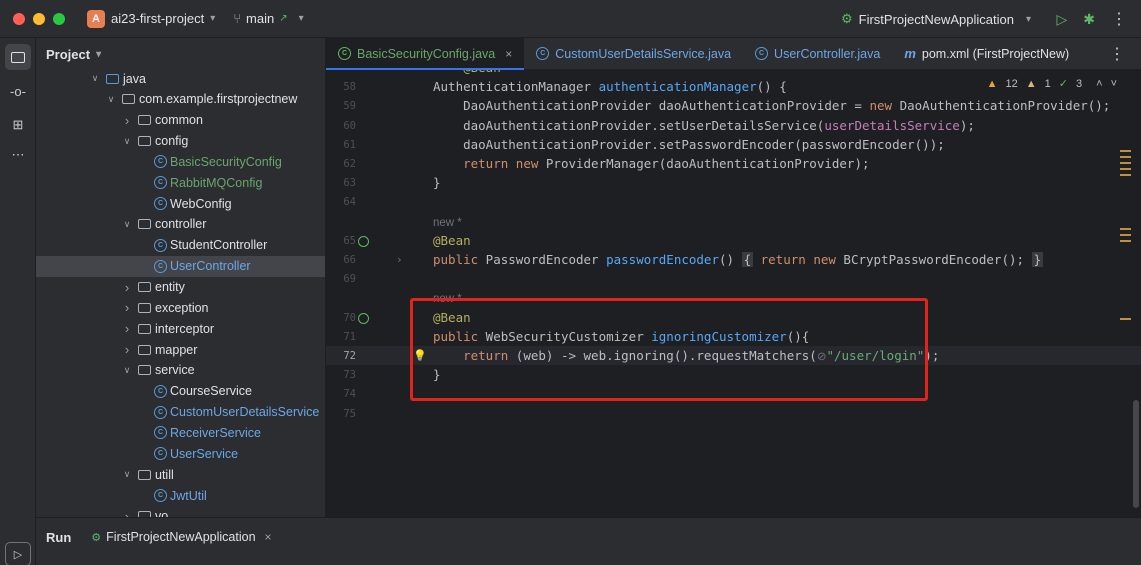 This screenshot has height=565, width=1141. What do you see at coordinates (1136, 454) in the screenshot?
I see `editor-scrollbar` at bounding box center [1136, 454].